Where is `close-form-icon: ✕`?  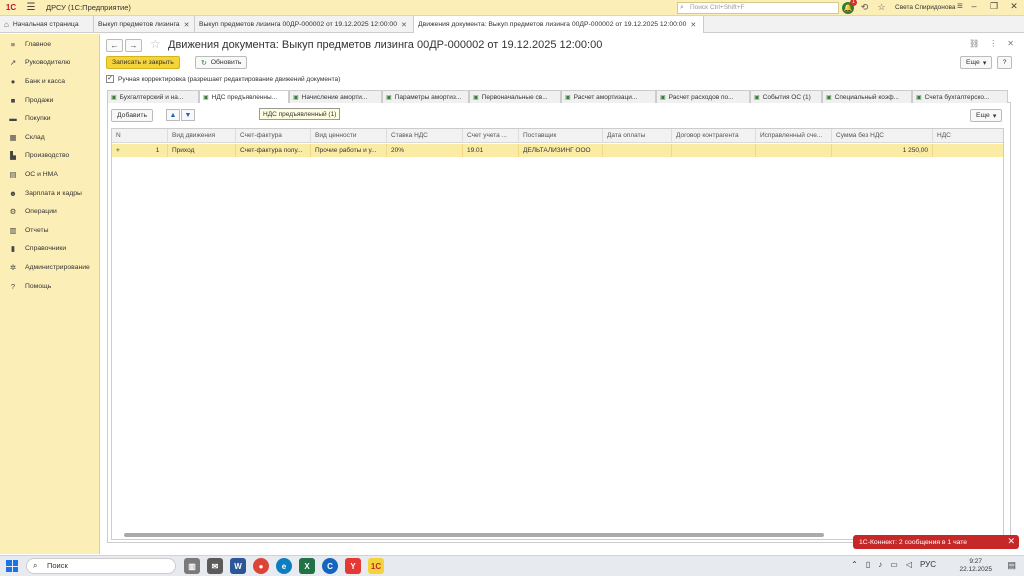 close-form-icon: ✕ is located at coordinates (1010, 43).